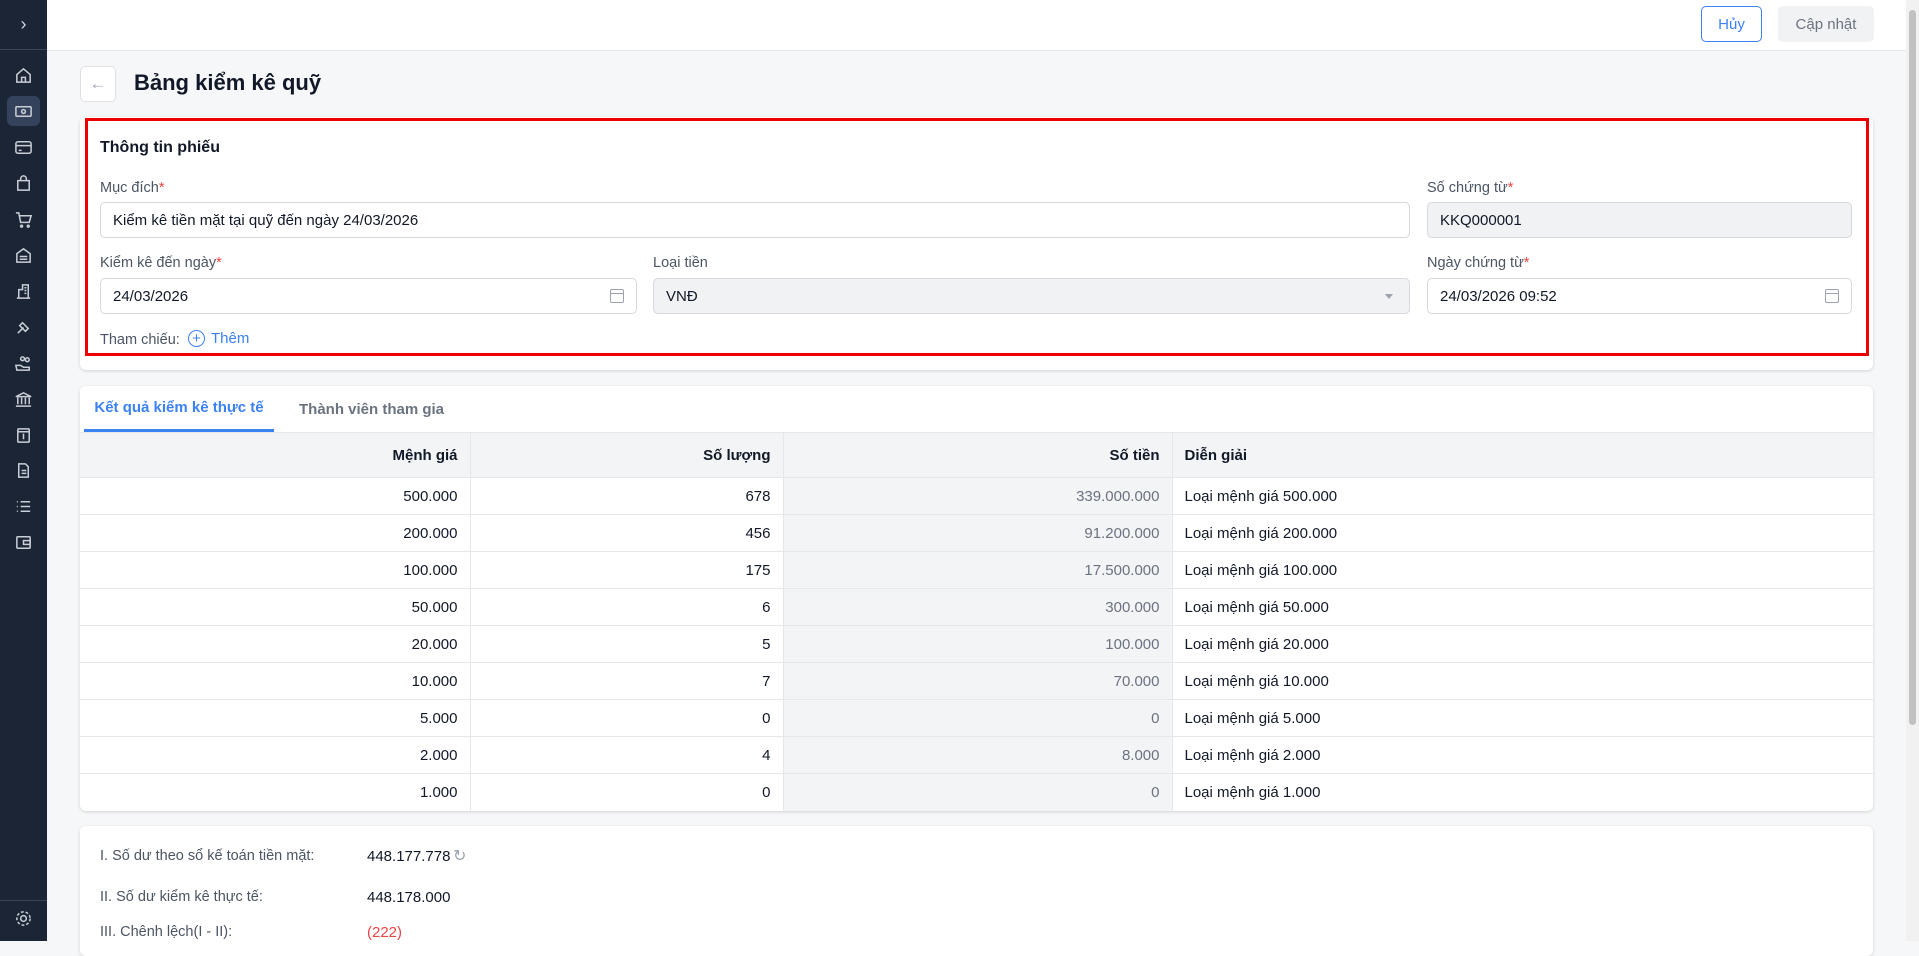  I want to click on col-quantity: Số lượng, so click(627, 455).